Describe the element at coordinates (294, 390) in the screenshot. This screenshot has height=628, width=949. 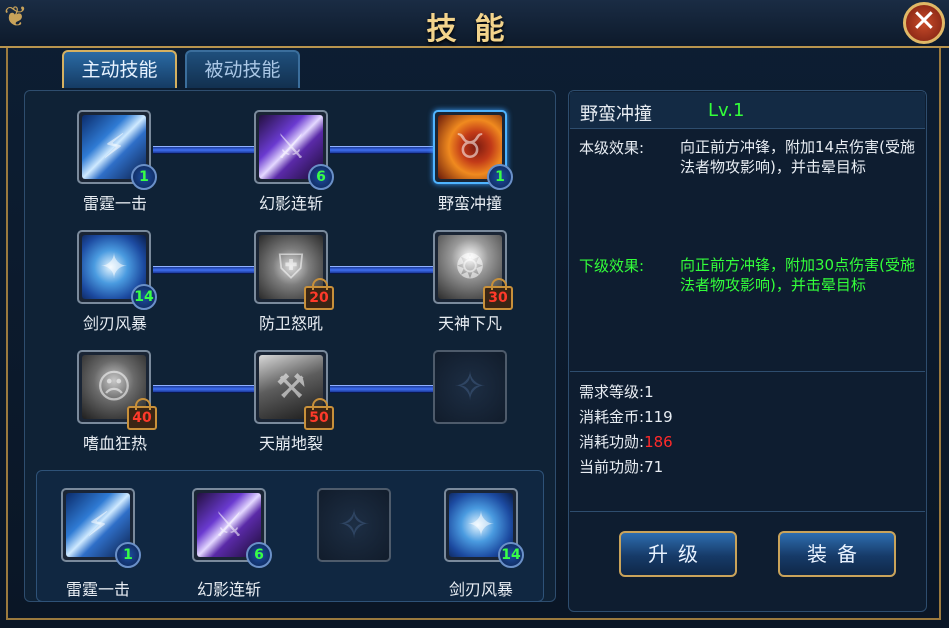
I see `skill-slot-earthquake: ⚒ 50` at that location.